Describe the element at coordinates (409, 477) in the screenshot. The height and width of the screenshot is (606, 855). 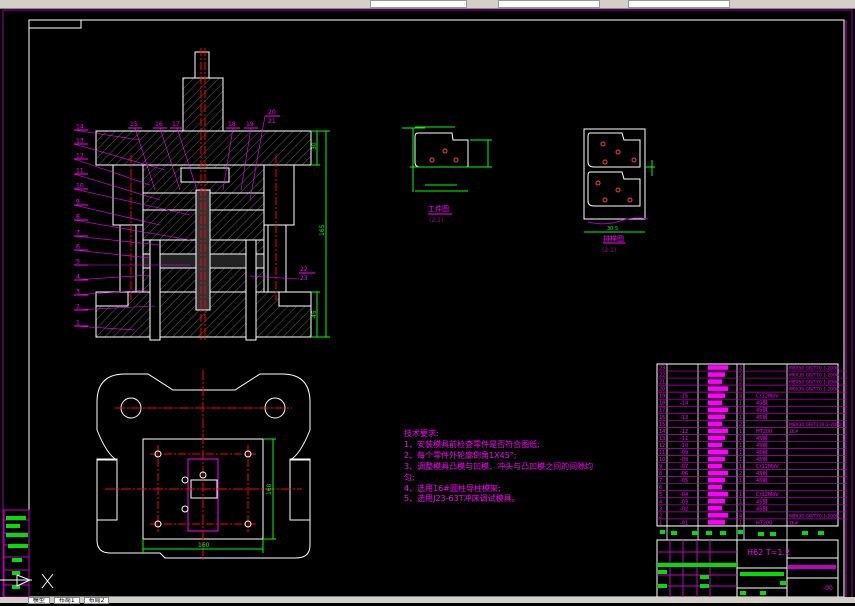
I see `tech-item: 匀;` at that location.